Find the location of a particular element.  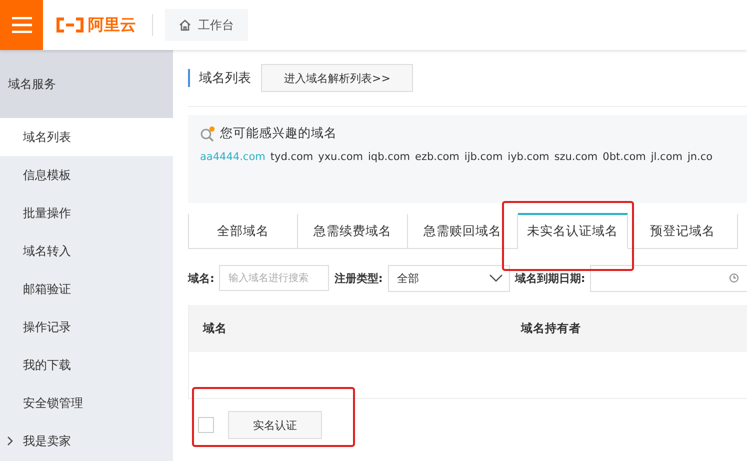

sidebar-item: 安全锁管理 is located at coordinates (86, 403).